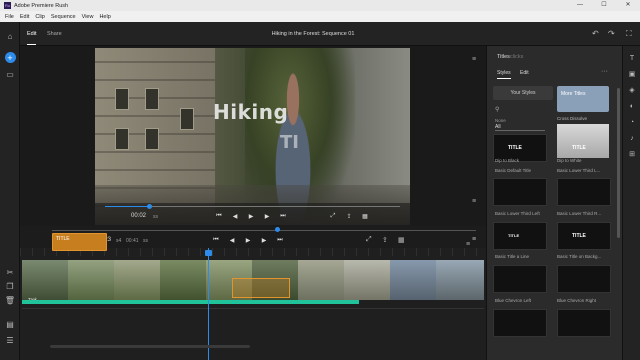  Describe the element at coordinates (104, 17) in the screenshot. I see `menu-help: Help` at that location.